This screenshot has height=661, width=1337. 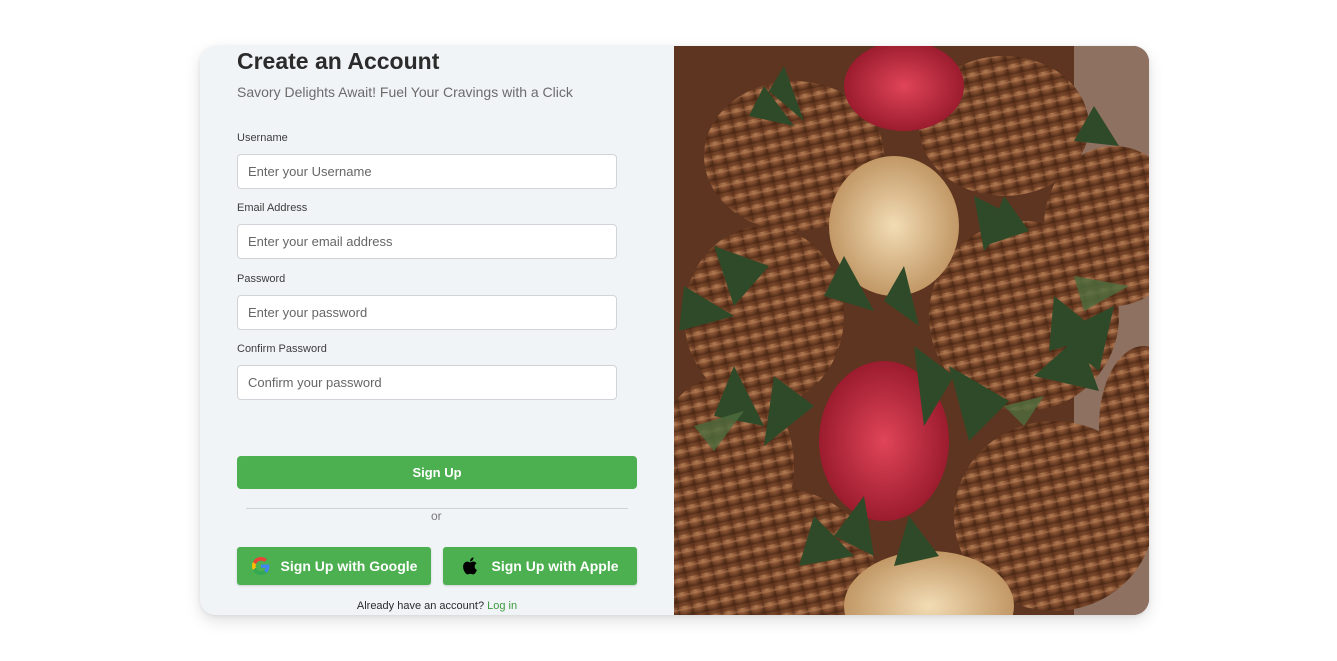 I want to click on google-icon, so click(x=261, y=566).